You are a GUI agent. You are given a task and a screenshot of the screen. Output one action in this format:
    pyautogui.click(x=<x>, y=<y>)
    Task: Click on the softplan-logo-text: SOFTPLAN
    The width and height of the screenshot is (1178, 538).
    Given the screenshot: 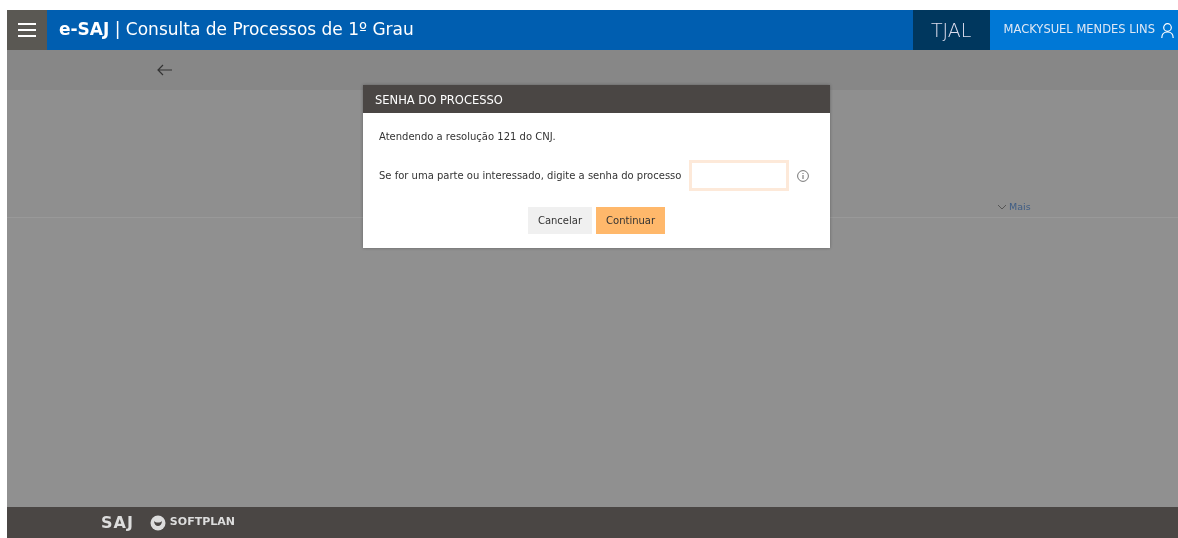 What is the action you would take?
    pyautogui.click(x=202, y=522)
    